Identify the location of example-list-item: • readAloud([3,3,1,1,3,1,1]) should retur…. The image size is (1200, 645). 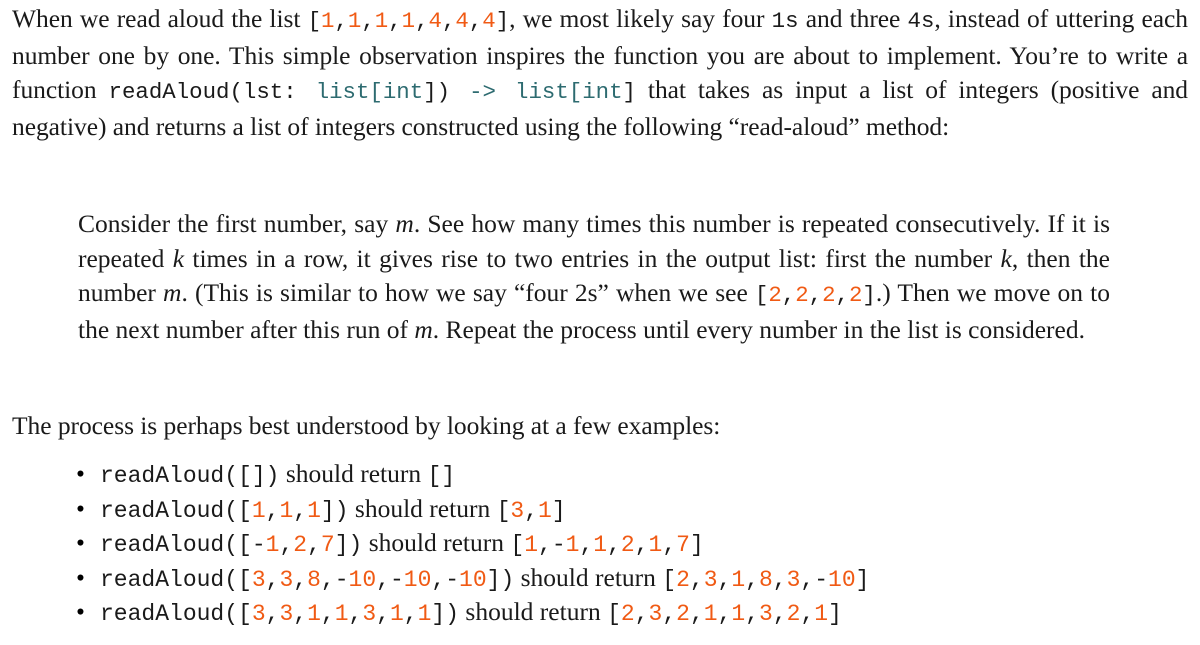
(600, 612).